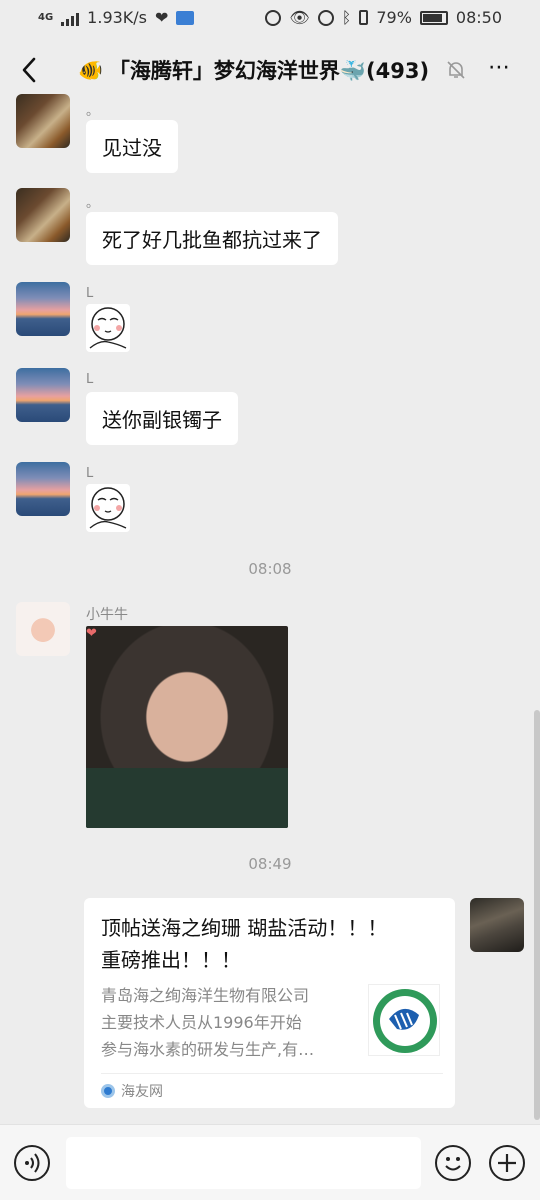  I want to click on link-card-desc-line: 青岛海之绚海洋生物有限公司, so click(205, 995).